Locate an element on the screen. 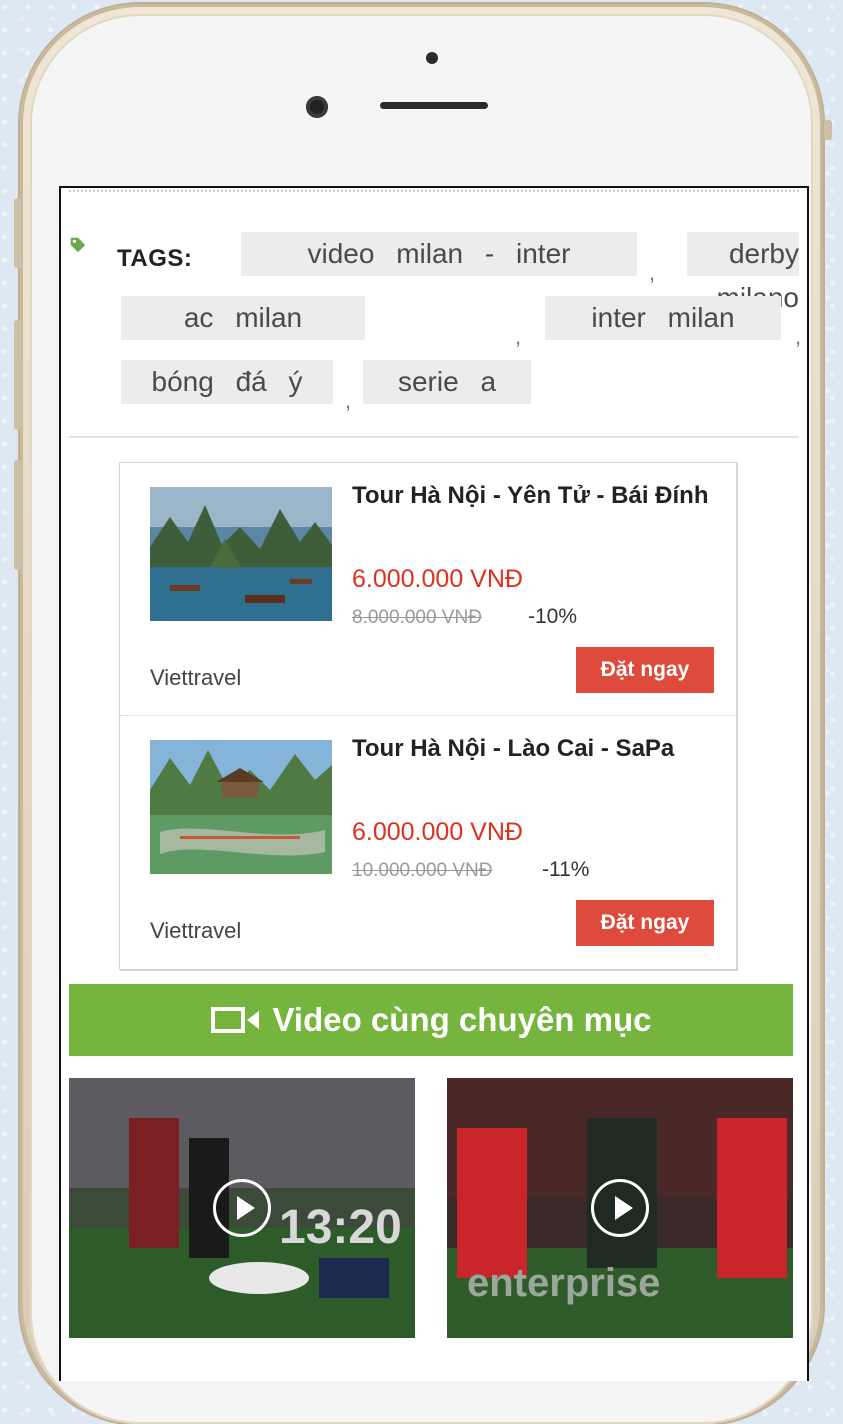 The height and width of the screenshot is (1424, 843). tour-discount: -11% is located at coordinates (566, 869).